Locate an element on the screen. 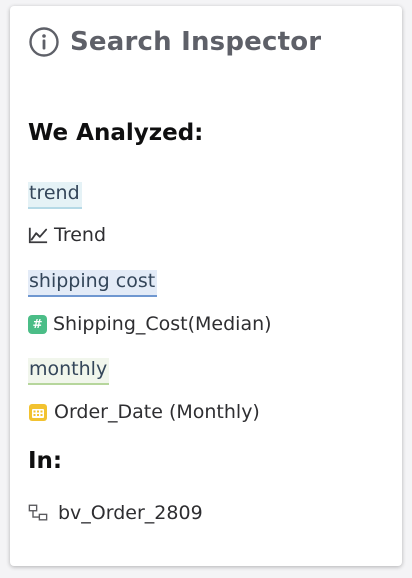  mapping-monthly: Order_Date (Monthly) is located at coordinates (144, 412).